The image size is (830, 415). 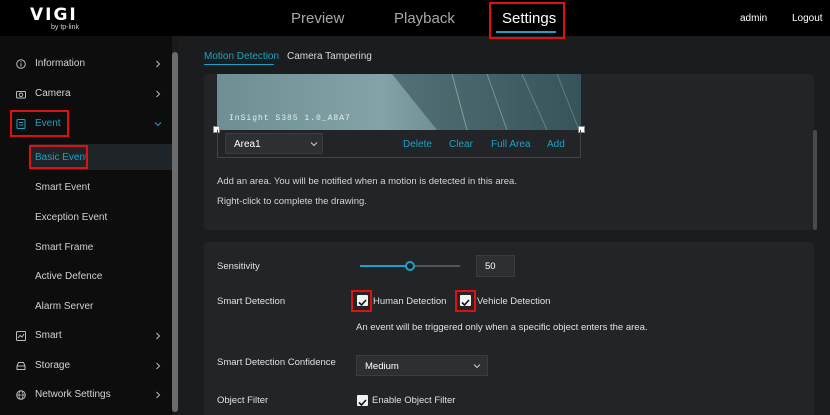 What do you see at coordinates (753, 18) in the screenshot?
I see `user-name: admin` at bounding box center [753, 18].